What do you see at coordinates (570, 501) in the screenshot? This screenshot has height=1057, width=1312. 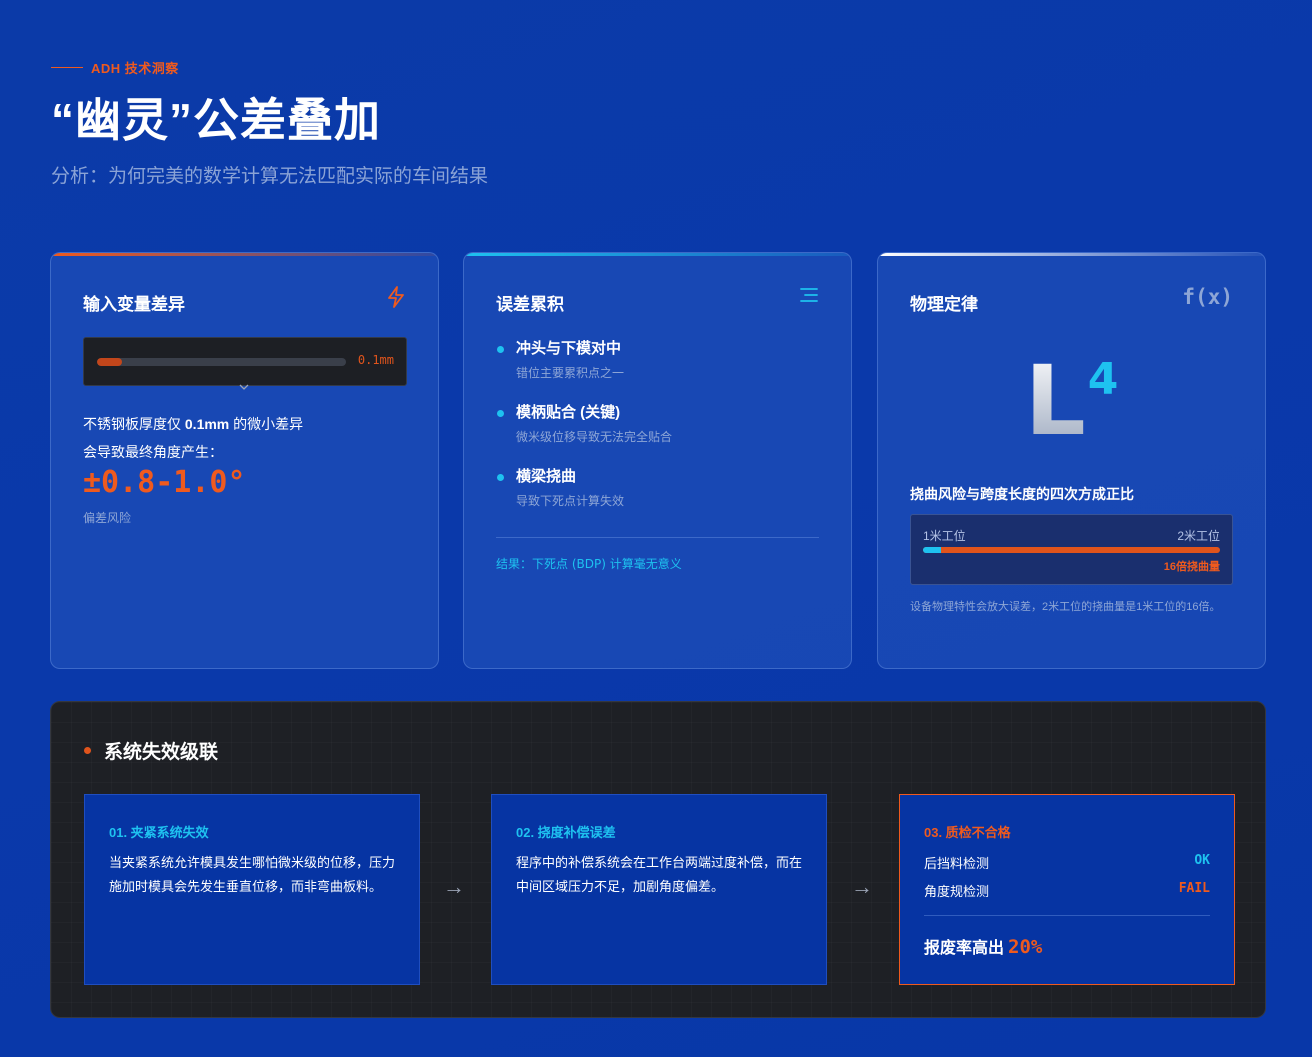 I see `list-item-sub: 导致下死点计算失效` at bounding box center [570, 501].